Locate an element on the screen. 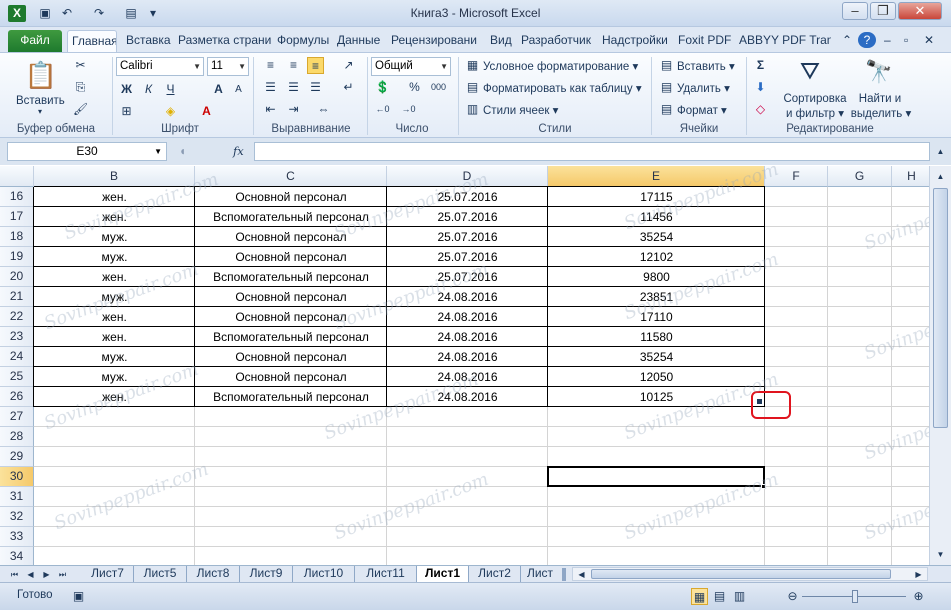  orientation-icon: ↗ is located at coordinates (348, 65).